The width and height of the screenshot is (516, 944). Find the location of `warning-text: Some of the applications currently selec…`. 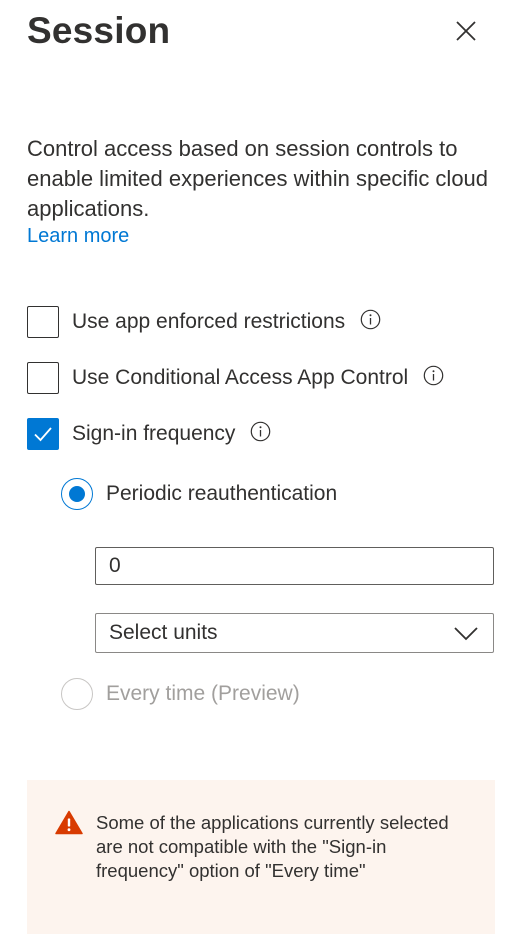

warning-text: Some of the applications currently selec… is located at coordinates (272, 846).